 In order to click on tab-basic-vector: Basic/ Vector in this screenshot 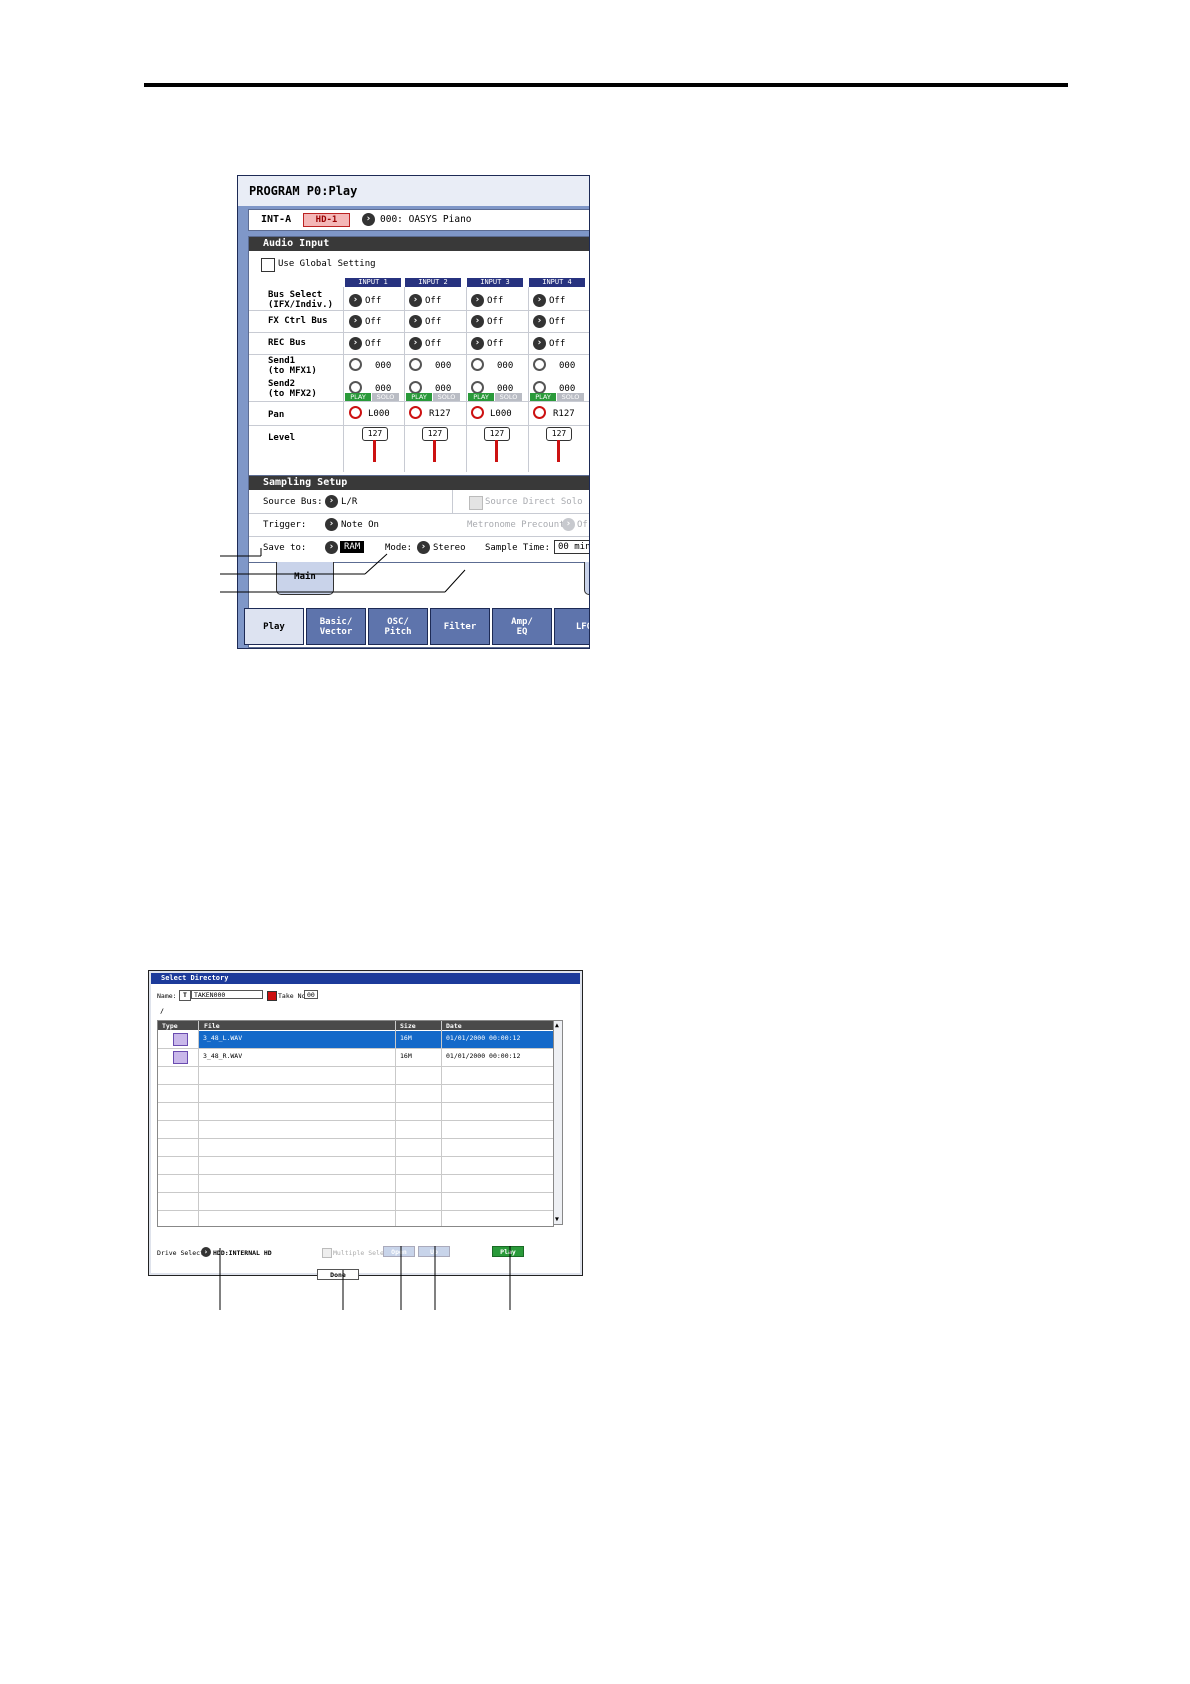, I will do `click(336, 626)`.